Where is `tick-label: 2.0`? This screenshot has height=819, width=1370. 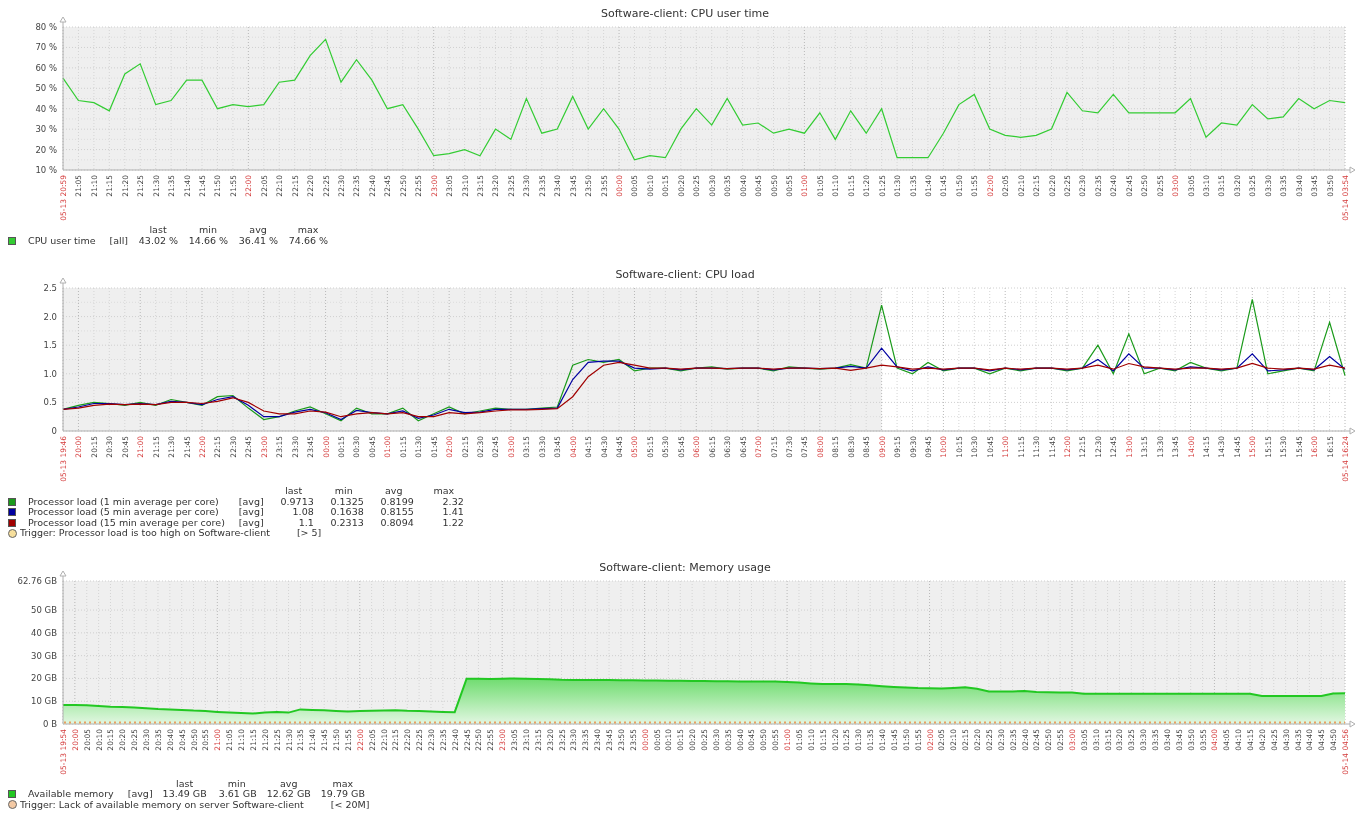
tick-label: 2.0 is located at coordinates (50, 316).